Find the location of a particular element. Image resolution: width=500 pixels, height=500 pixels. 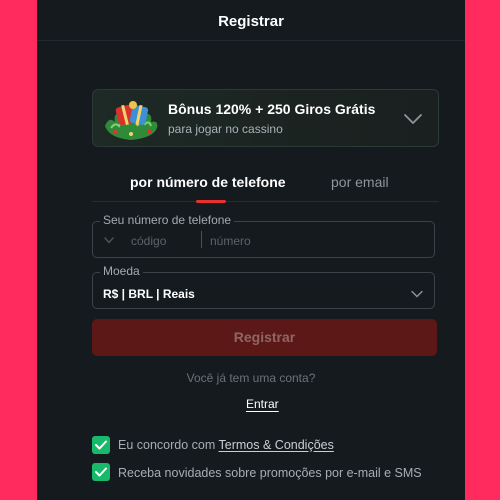

active-tab-indicator is located at coordinates (211, 201).